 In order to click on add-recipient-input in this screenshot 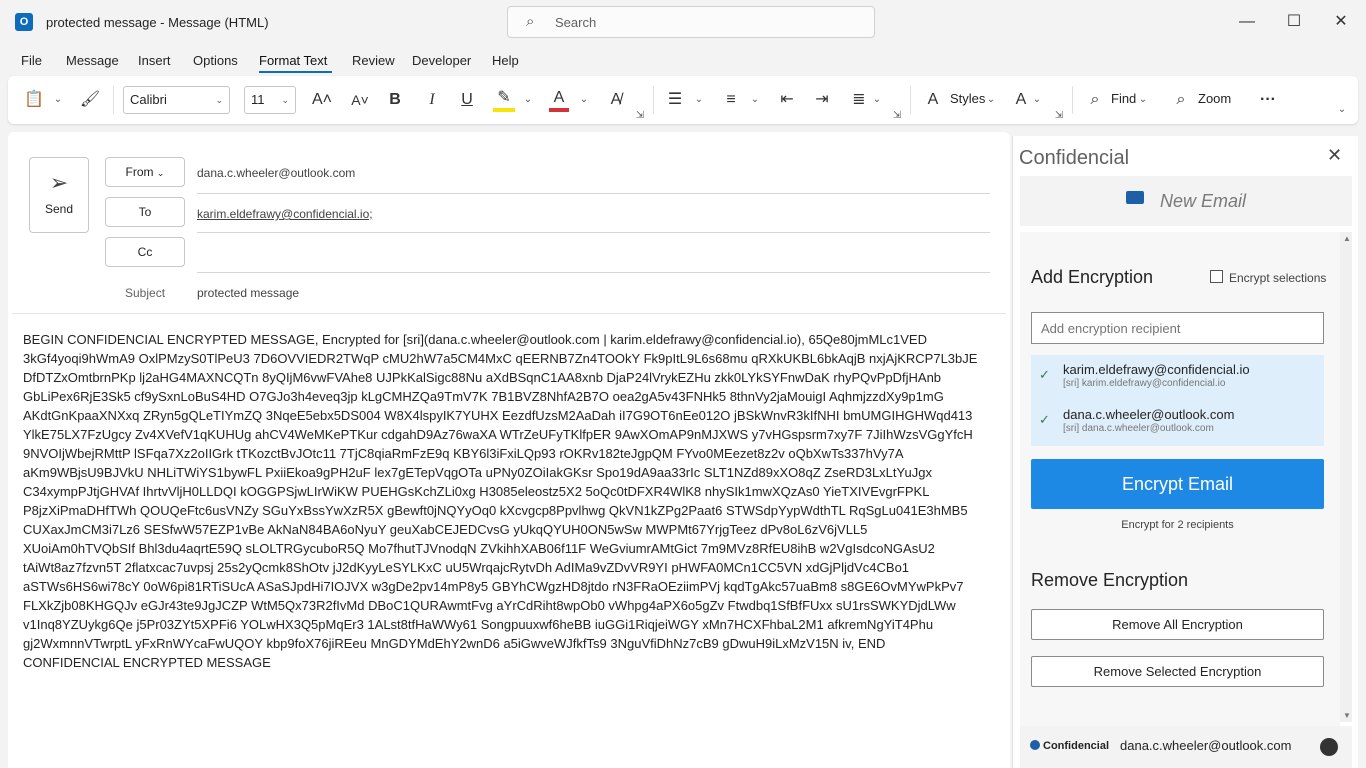, I will do `click(1177, 328)`.